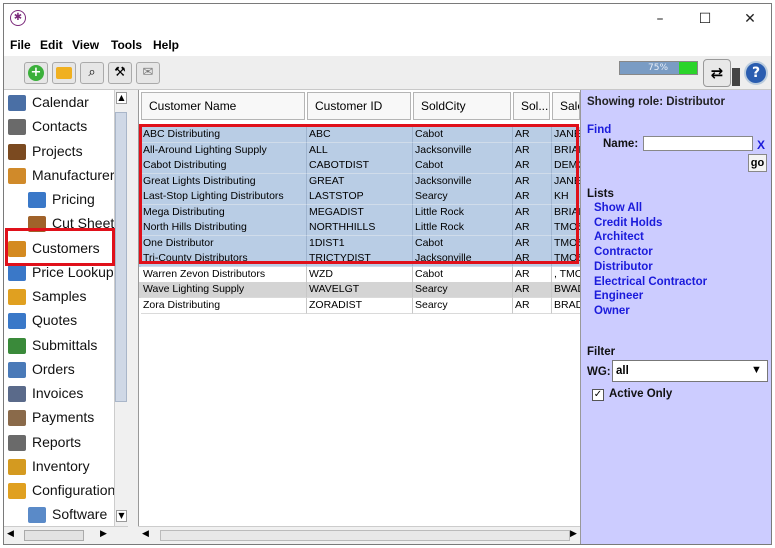  What do you see at coordinates (17, 297) in the screenshot?
I see `samples-icon` at bounding box center [17, 297].